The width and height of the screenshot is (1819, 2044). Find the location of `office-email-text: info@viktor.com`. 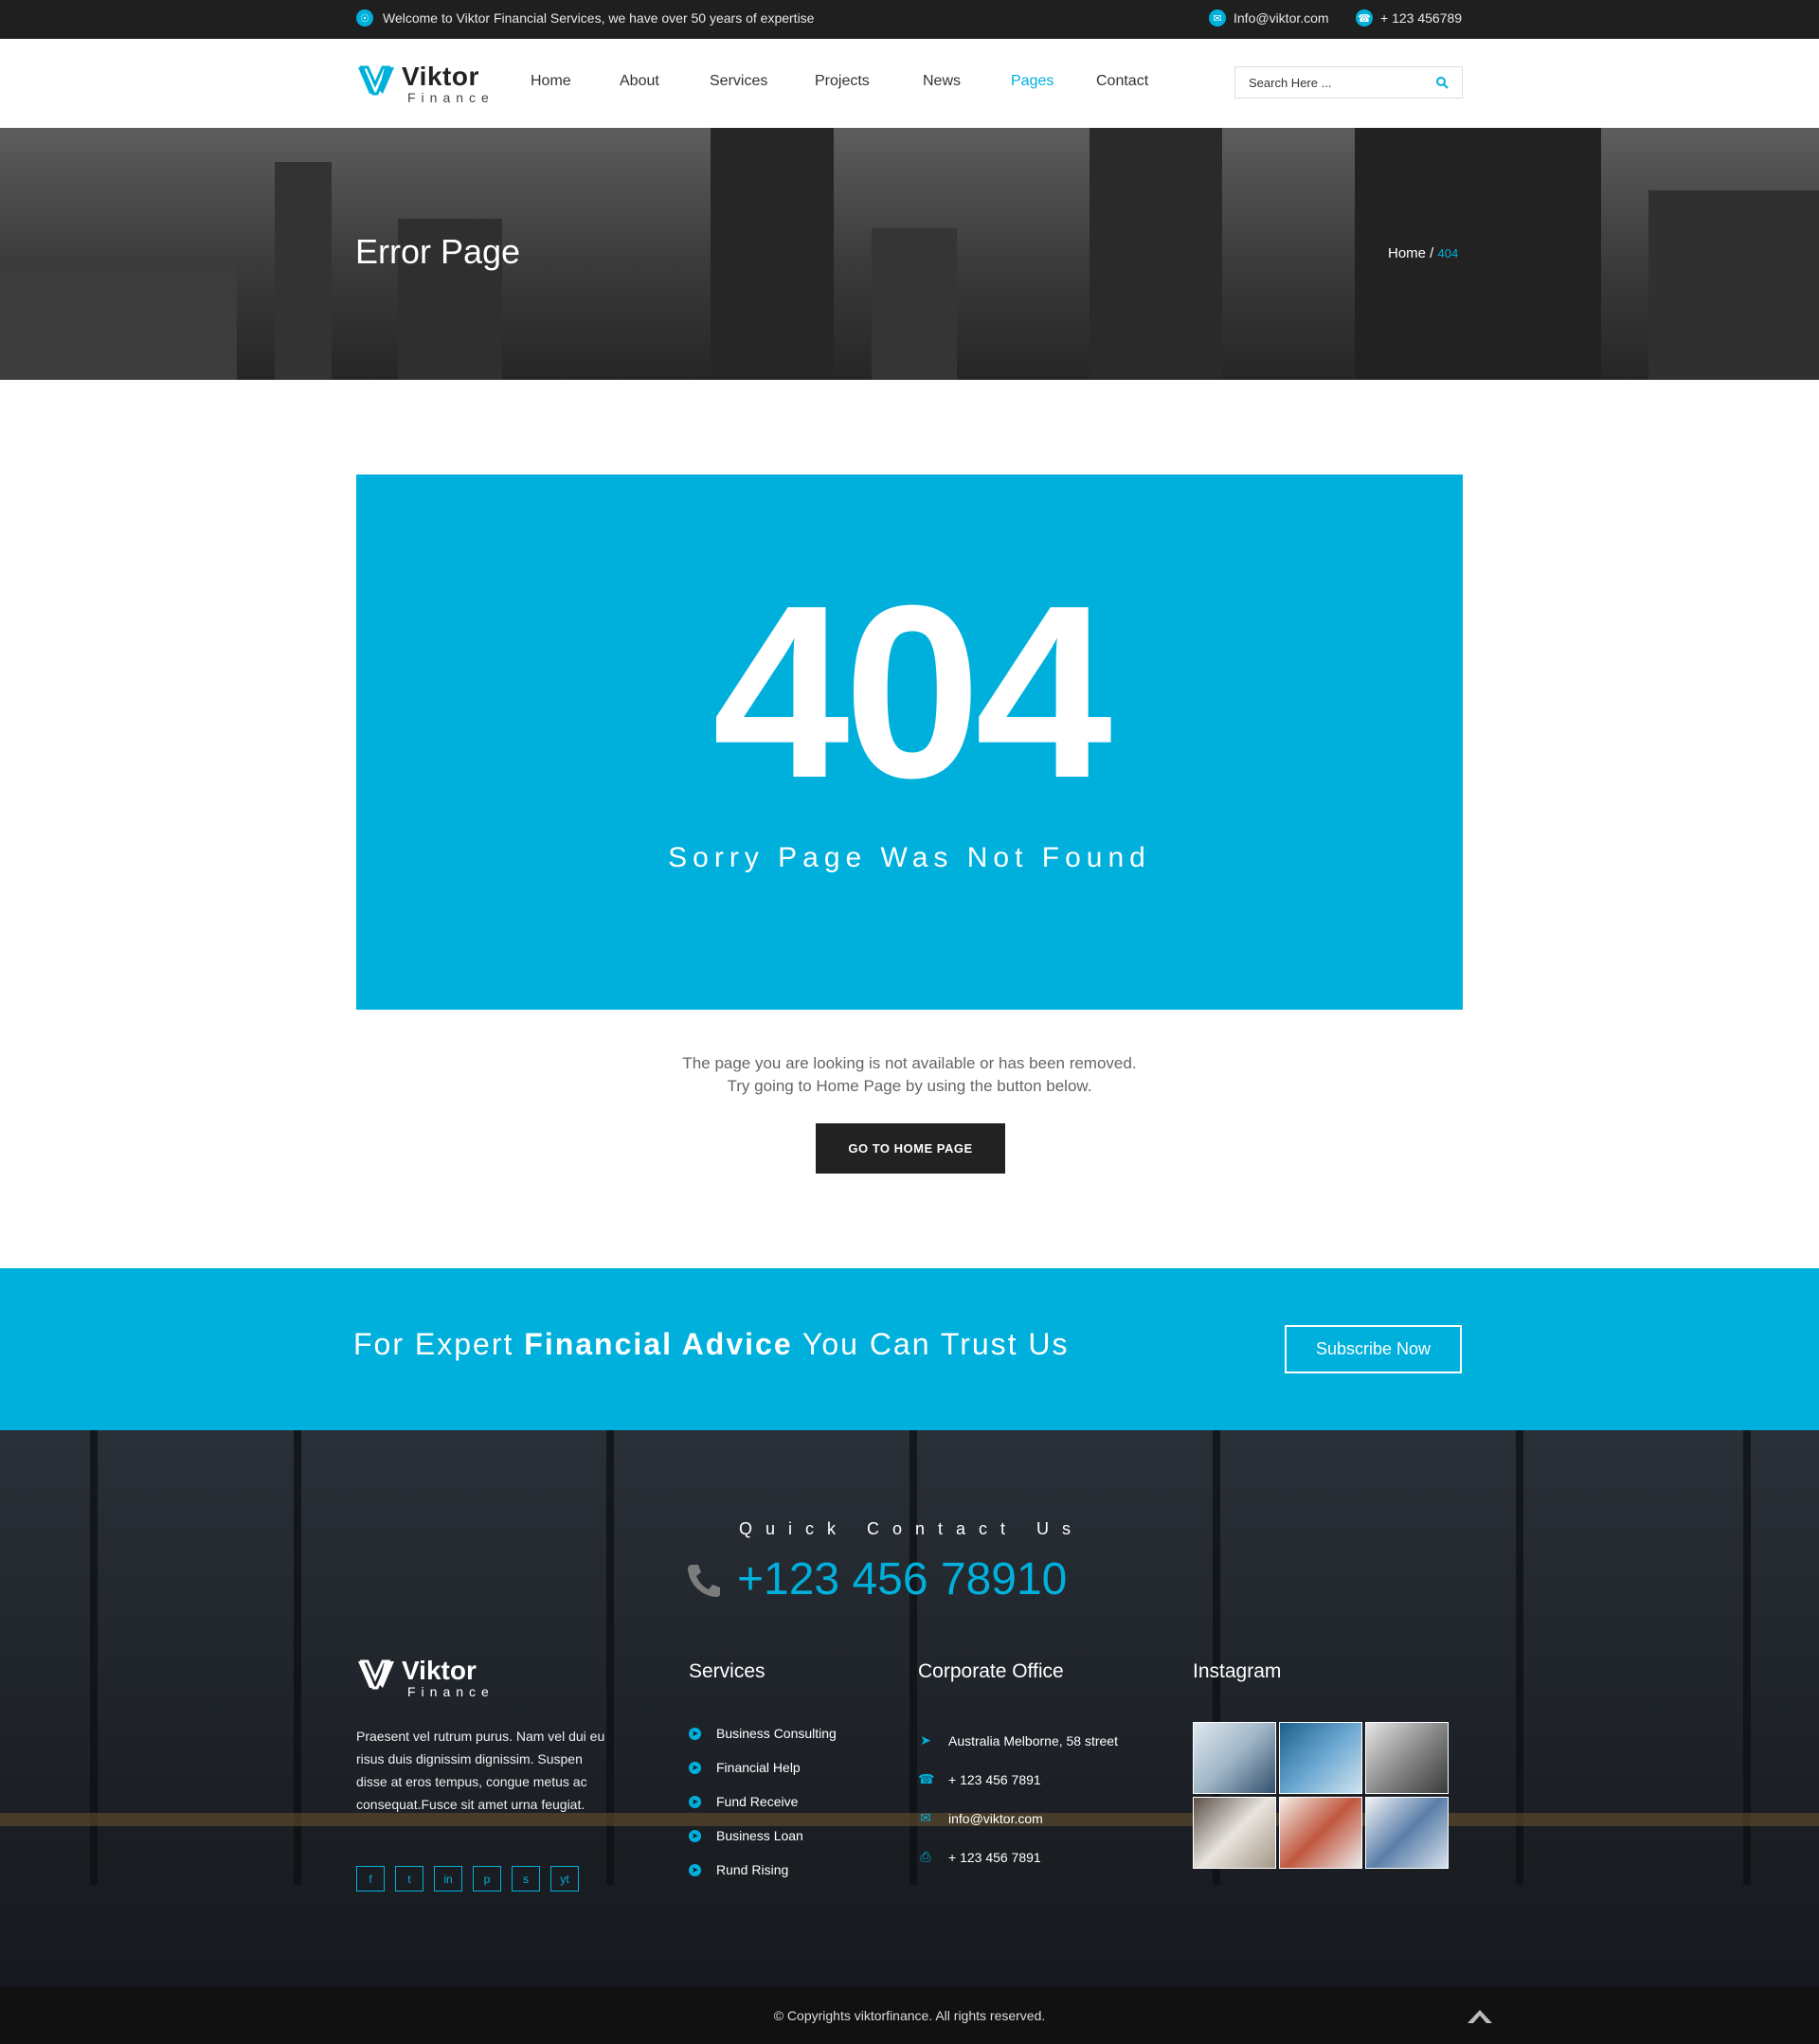

office-email-text: info@viktor.com is located at coordinates (995, 1818).